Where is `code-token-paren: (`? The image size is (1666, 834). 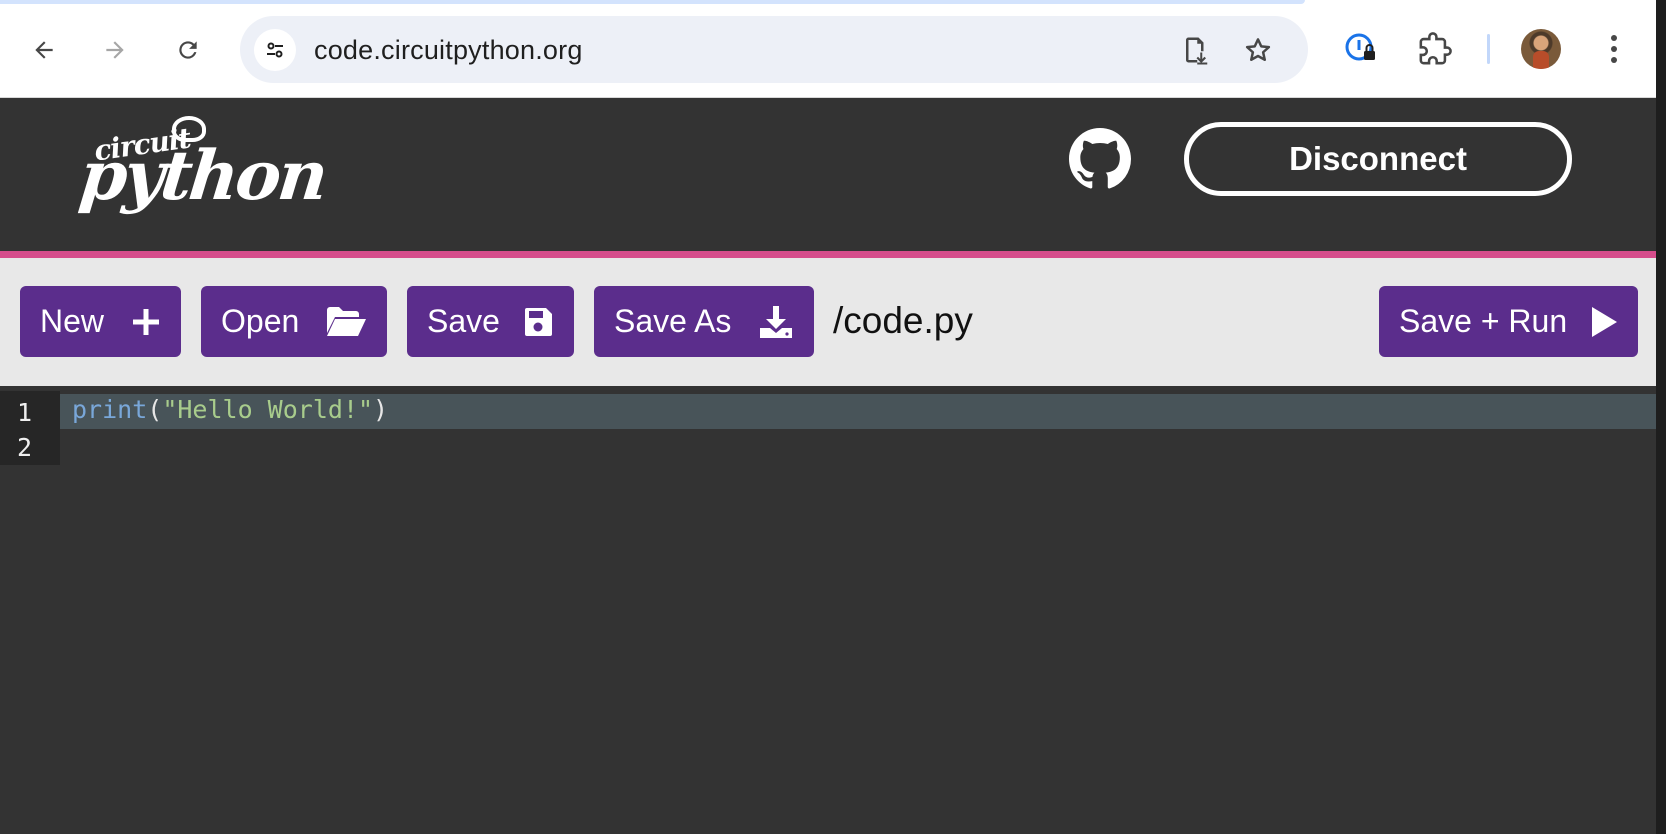
code-token-paren: ( is located at coordinates (155, 409).